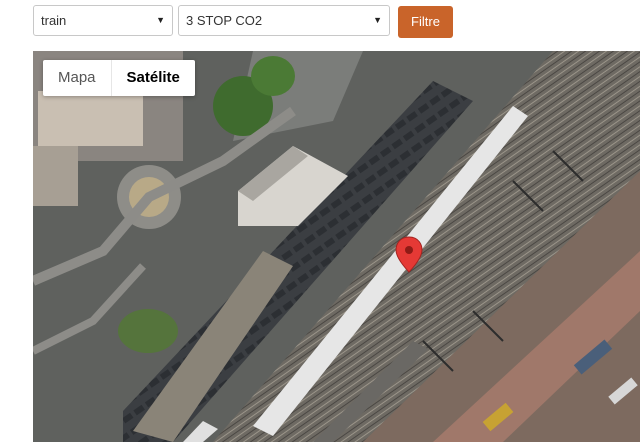 The width and height of the screenshot is (640, 442). Describe the element at coordinates (55, 176) in the screenshot. I see `building-block` at that location.